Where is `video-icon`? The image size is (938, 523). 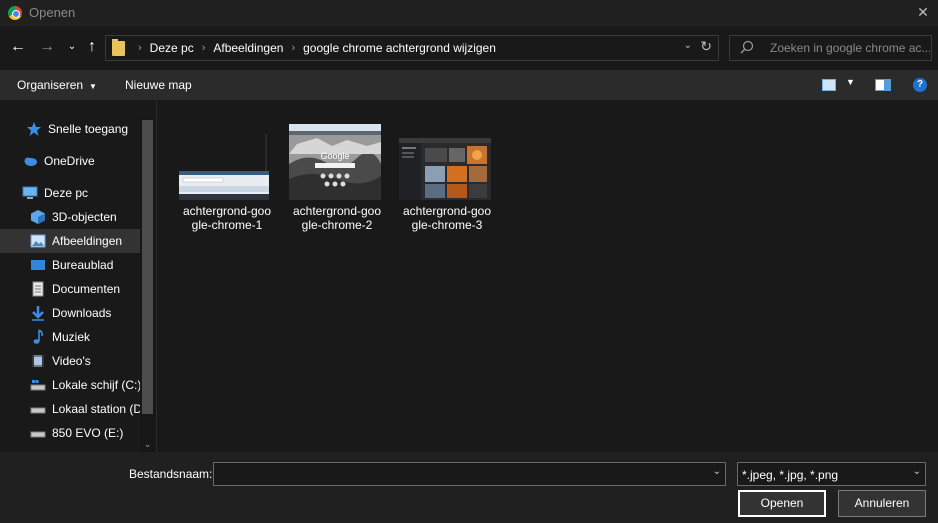 video-icon is located at coordinates (38, 361).